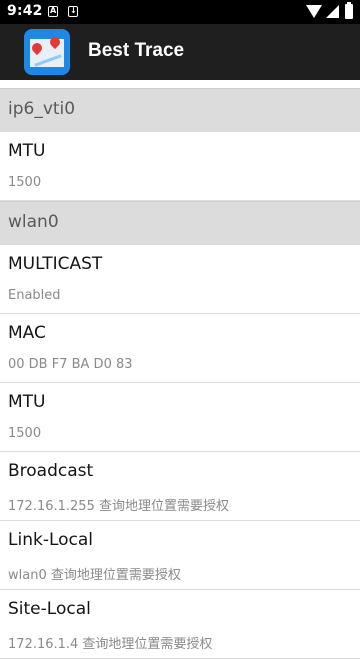 Image resolution: width=360 pixels, height=659 pixels. What do you see at coordinates (110, 644) in the screenshot?
I see `item-value: 172.16.1.4 查询地理位置需要授权` at bounding box center [110, 644].